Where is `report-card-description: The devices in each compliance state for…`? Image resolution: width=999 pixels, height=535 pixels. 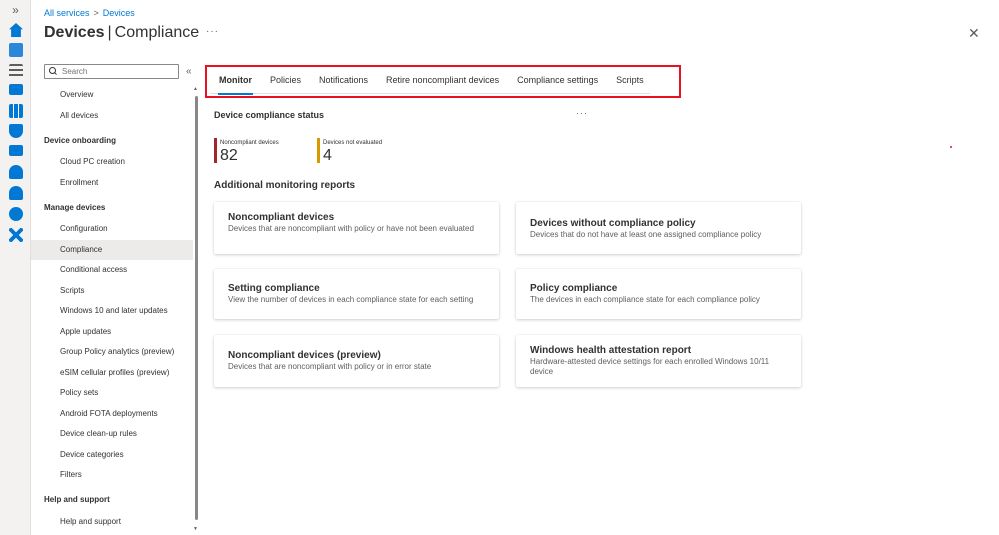 report-card-description: The devices in each compliance state for… is located at coordinates (645, 299).